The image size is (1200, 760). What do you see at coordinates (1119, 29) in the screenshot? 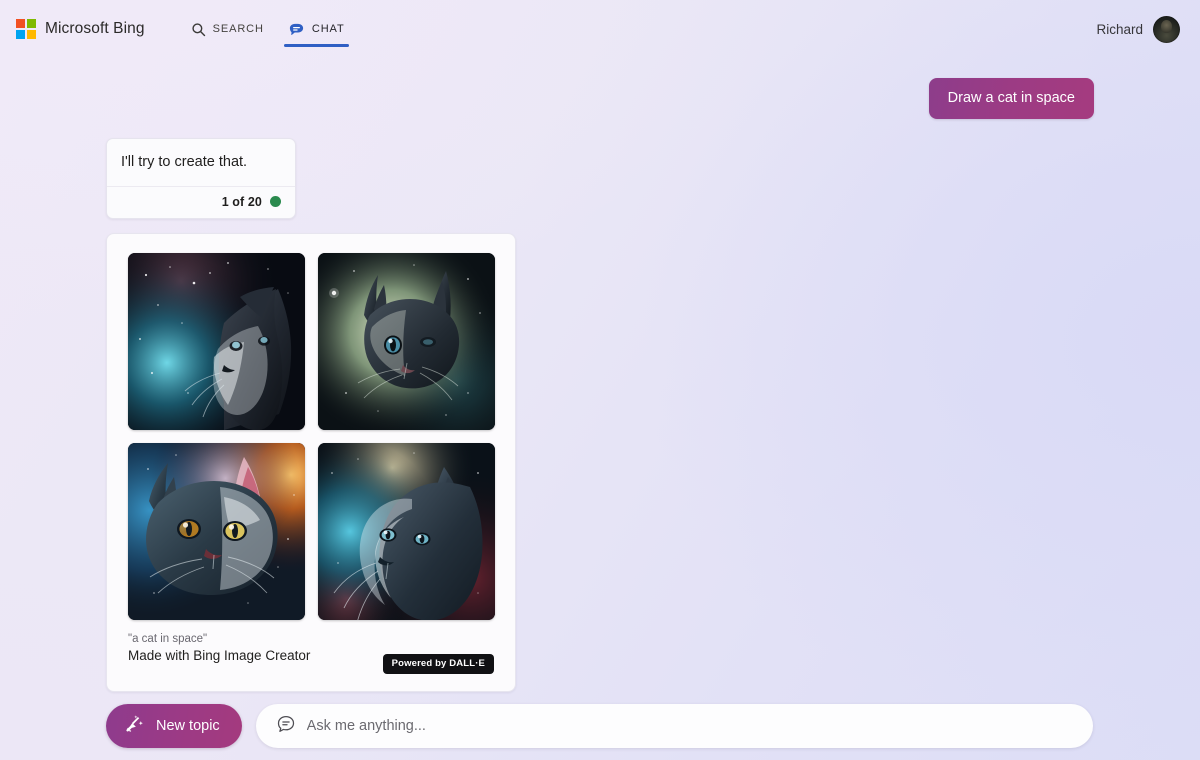
I see `user-name-label: Richard` at bounding box center [1119, 29].